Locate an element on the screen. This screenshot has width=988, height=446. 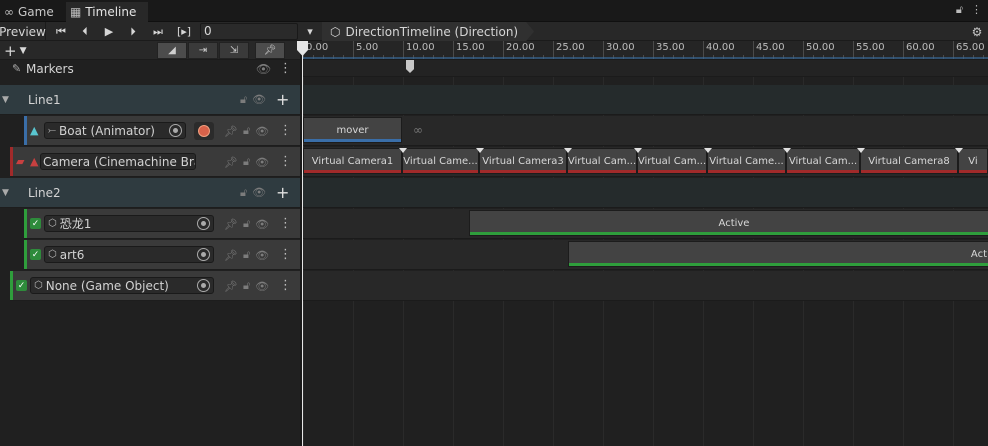
play-range-icon: [▸] is located at coordinates (184, 31).